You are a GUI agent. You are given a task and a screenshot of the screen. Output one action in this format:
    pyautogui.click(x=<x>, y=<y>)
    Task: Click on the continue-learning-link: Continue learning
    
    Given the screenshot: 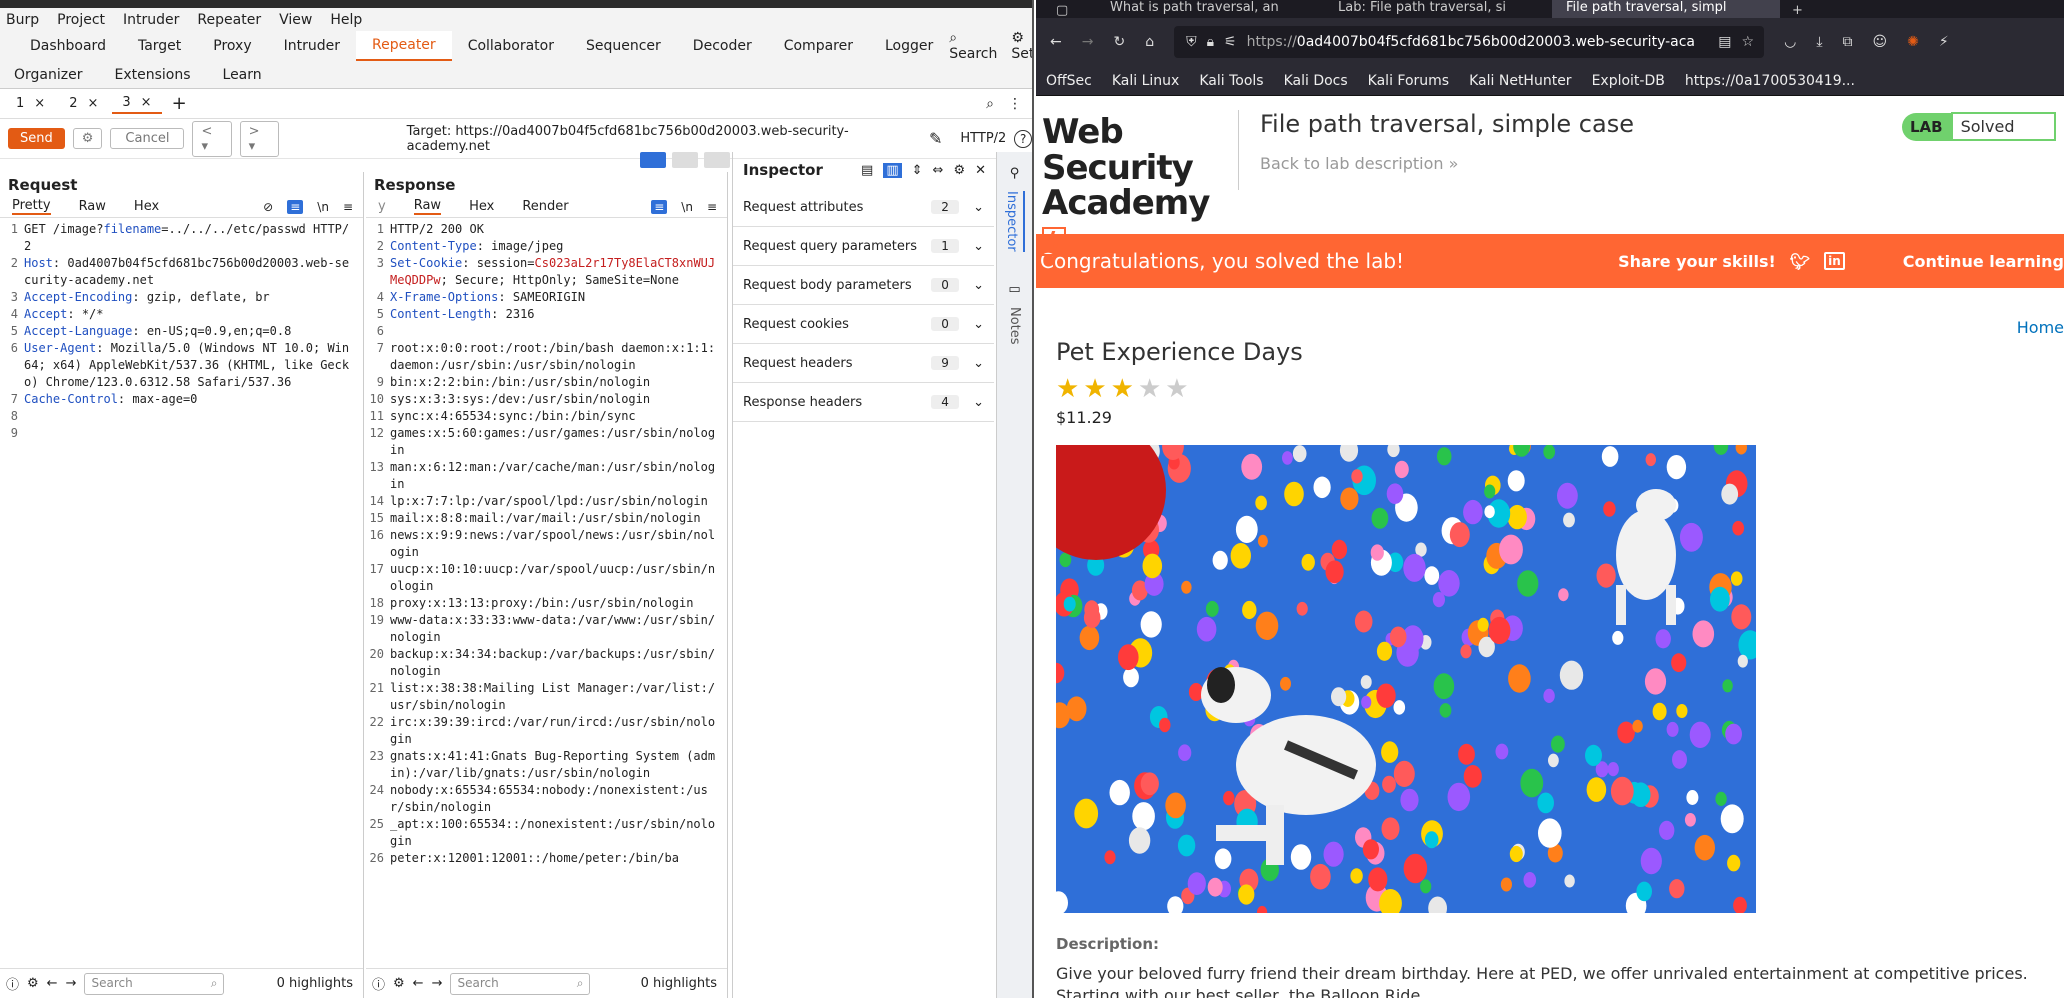 What is the action you would take?
    pyautogui.click(x=1983, y=261)
    